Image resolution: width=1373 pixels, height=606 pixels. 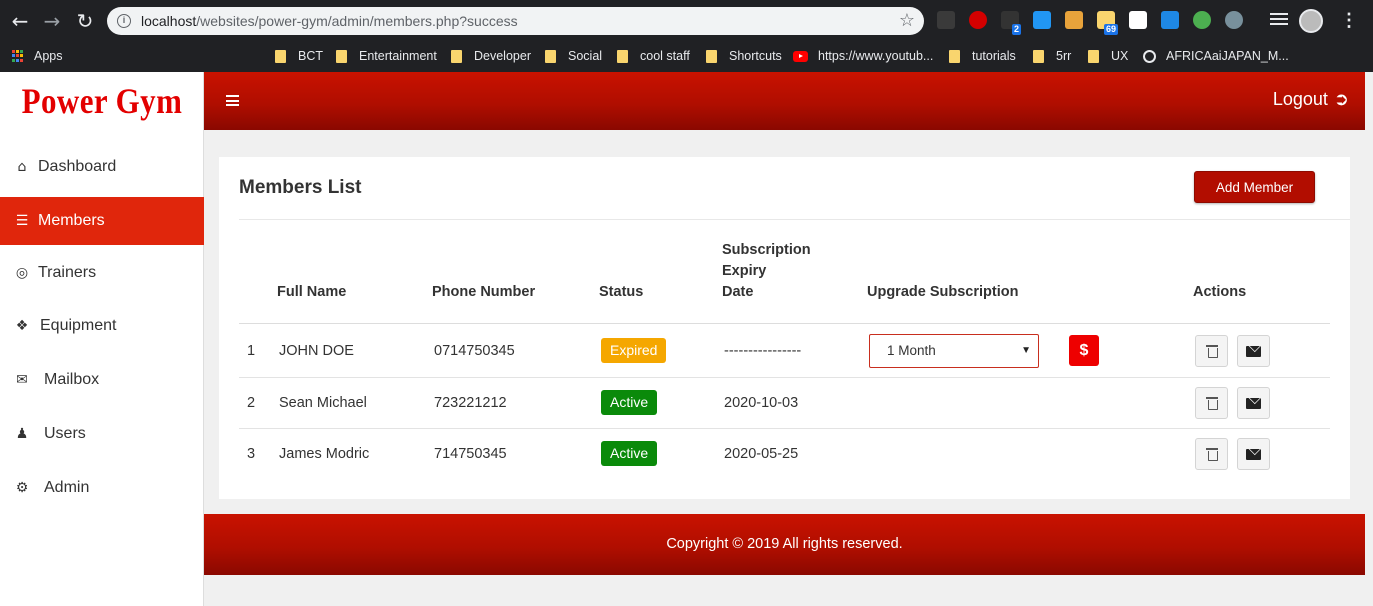 I want to click on back-icon: ←, so click(x=20, y=21).